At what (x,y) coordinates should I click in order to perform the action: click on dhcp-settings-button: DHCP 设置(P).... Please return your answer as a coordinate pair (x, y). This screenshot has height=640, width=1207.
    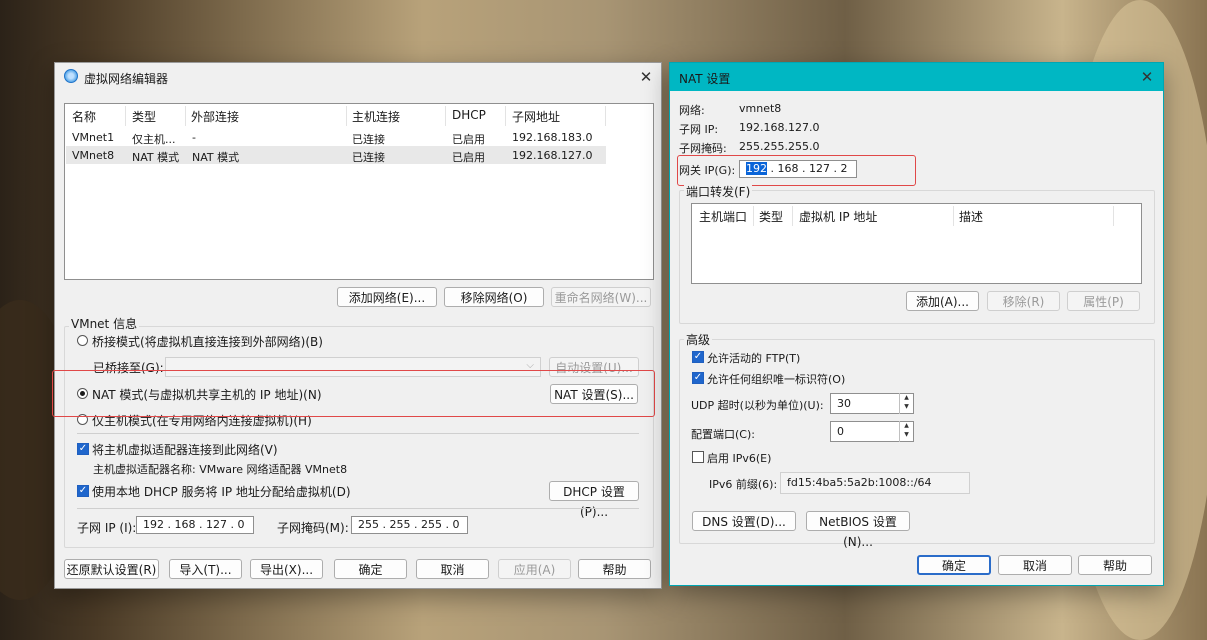
    Looking at the image, I should click on (594, 500).